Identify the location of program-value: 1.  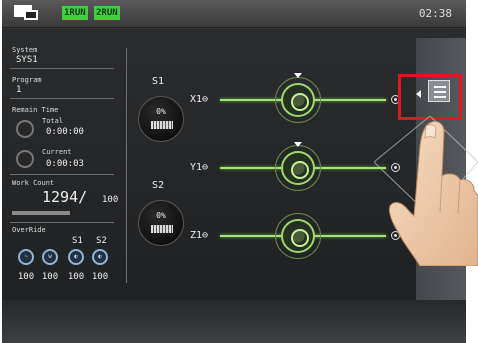
(19, 90).